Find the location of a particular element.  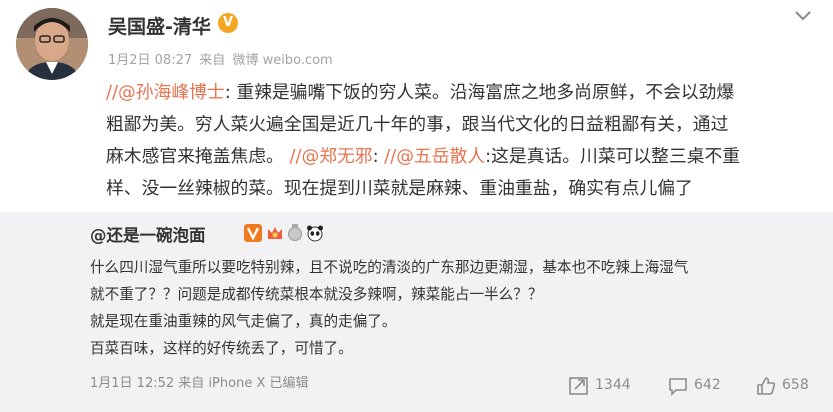

share-icon is located at coordinates (578, 386).